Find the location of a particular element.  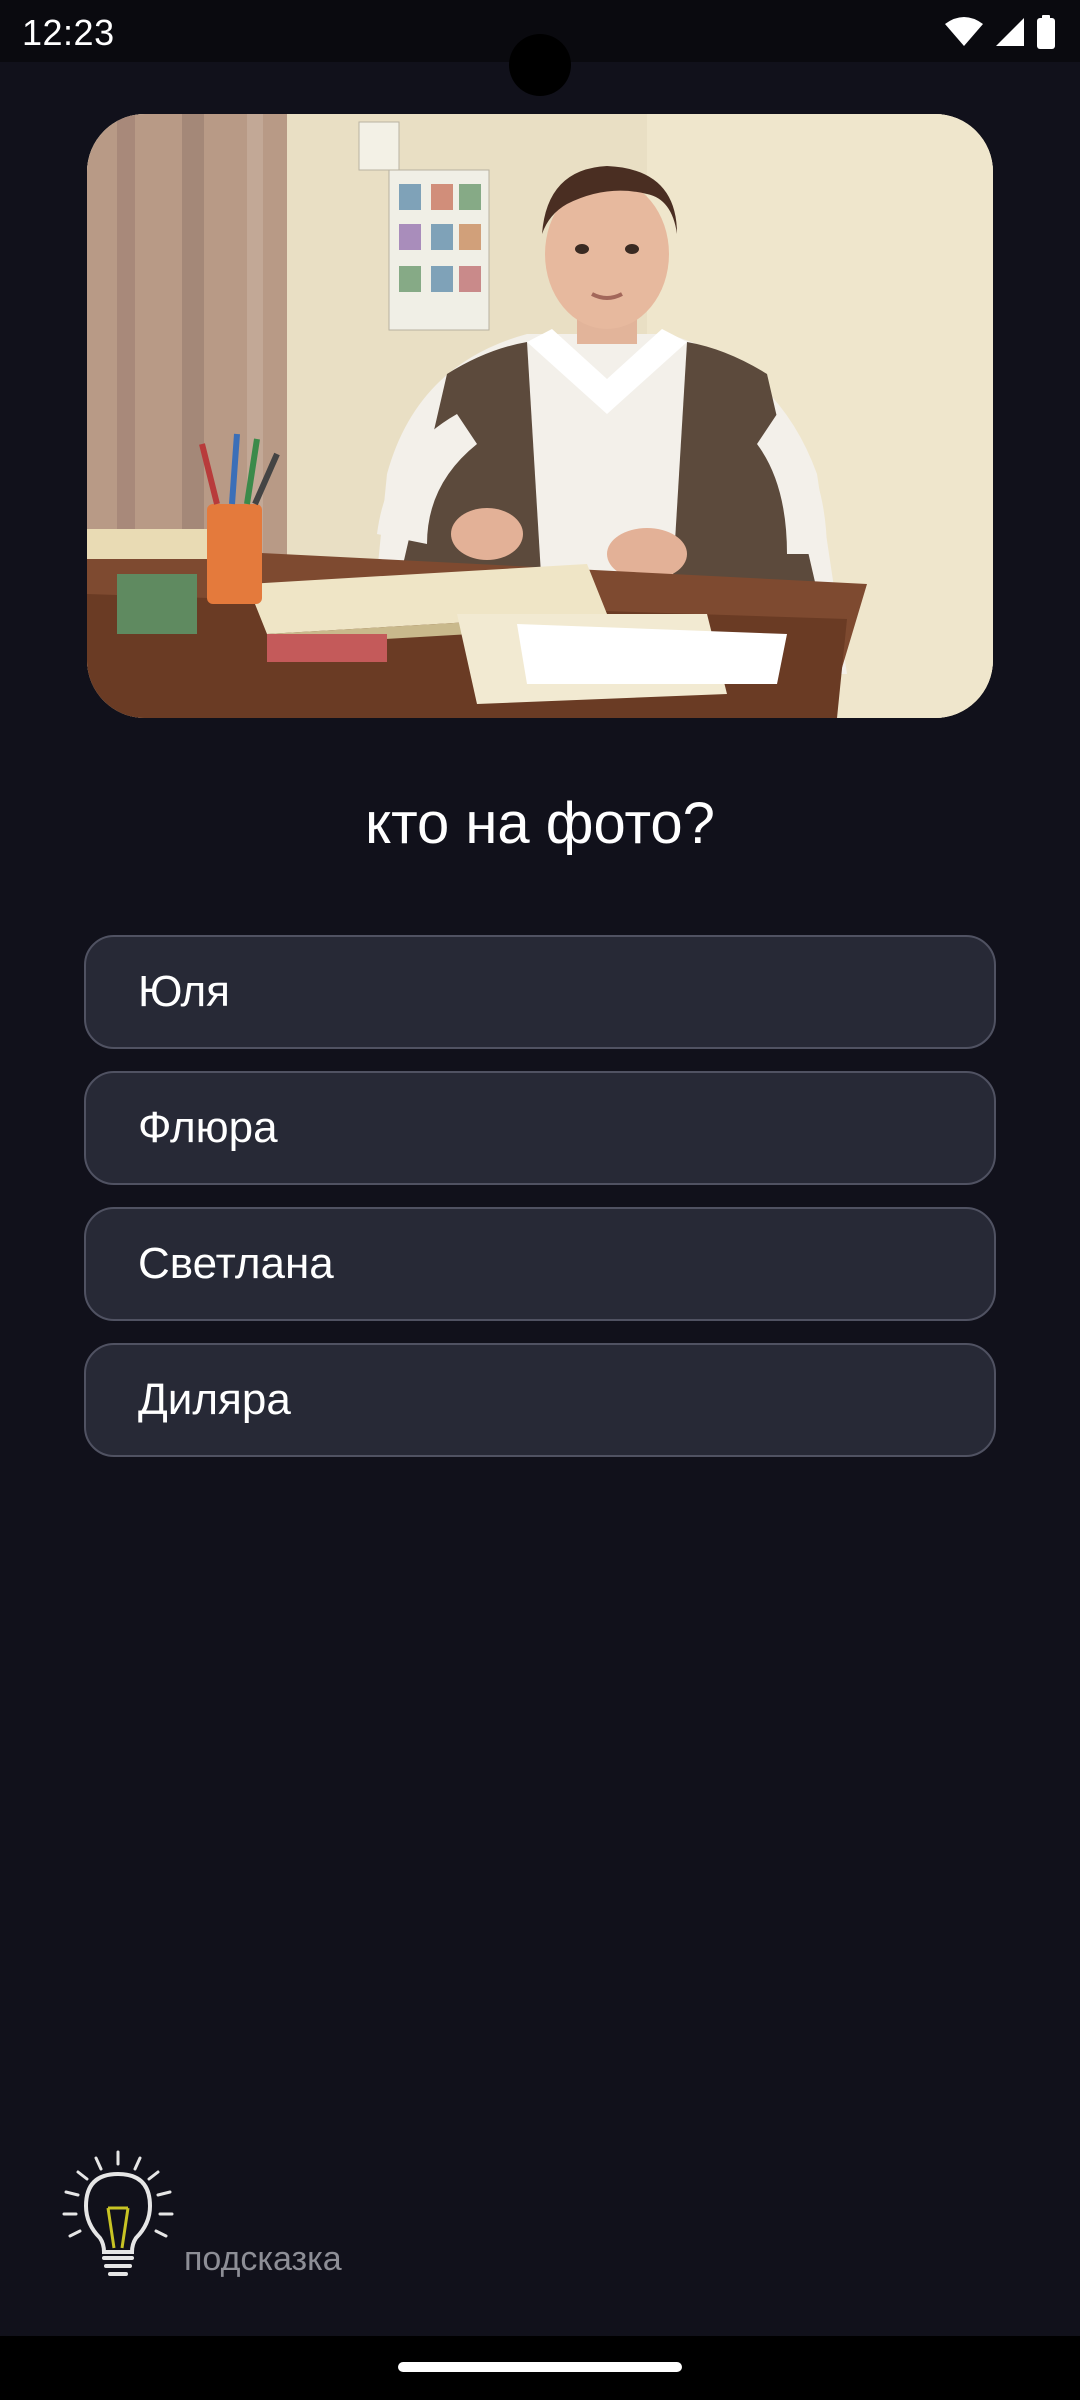

answer-option: Диляра is located at coordinates (540, 1400).